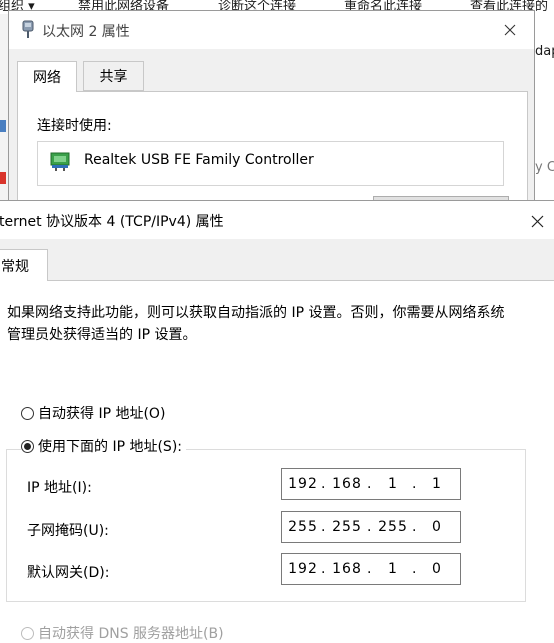 This screenshot has height=643, width=554. I want to click on ipv4-titlebar: ternet 协议版本 4 (TCP/IPv4) 属性, so click(277, 220).